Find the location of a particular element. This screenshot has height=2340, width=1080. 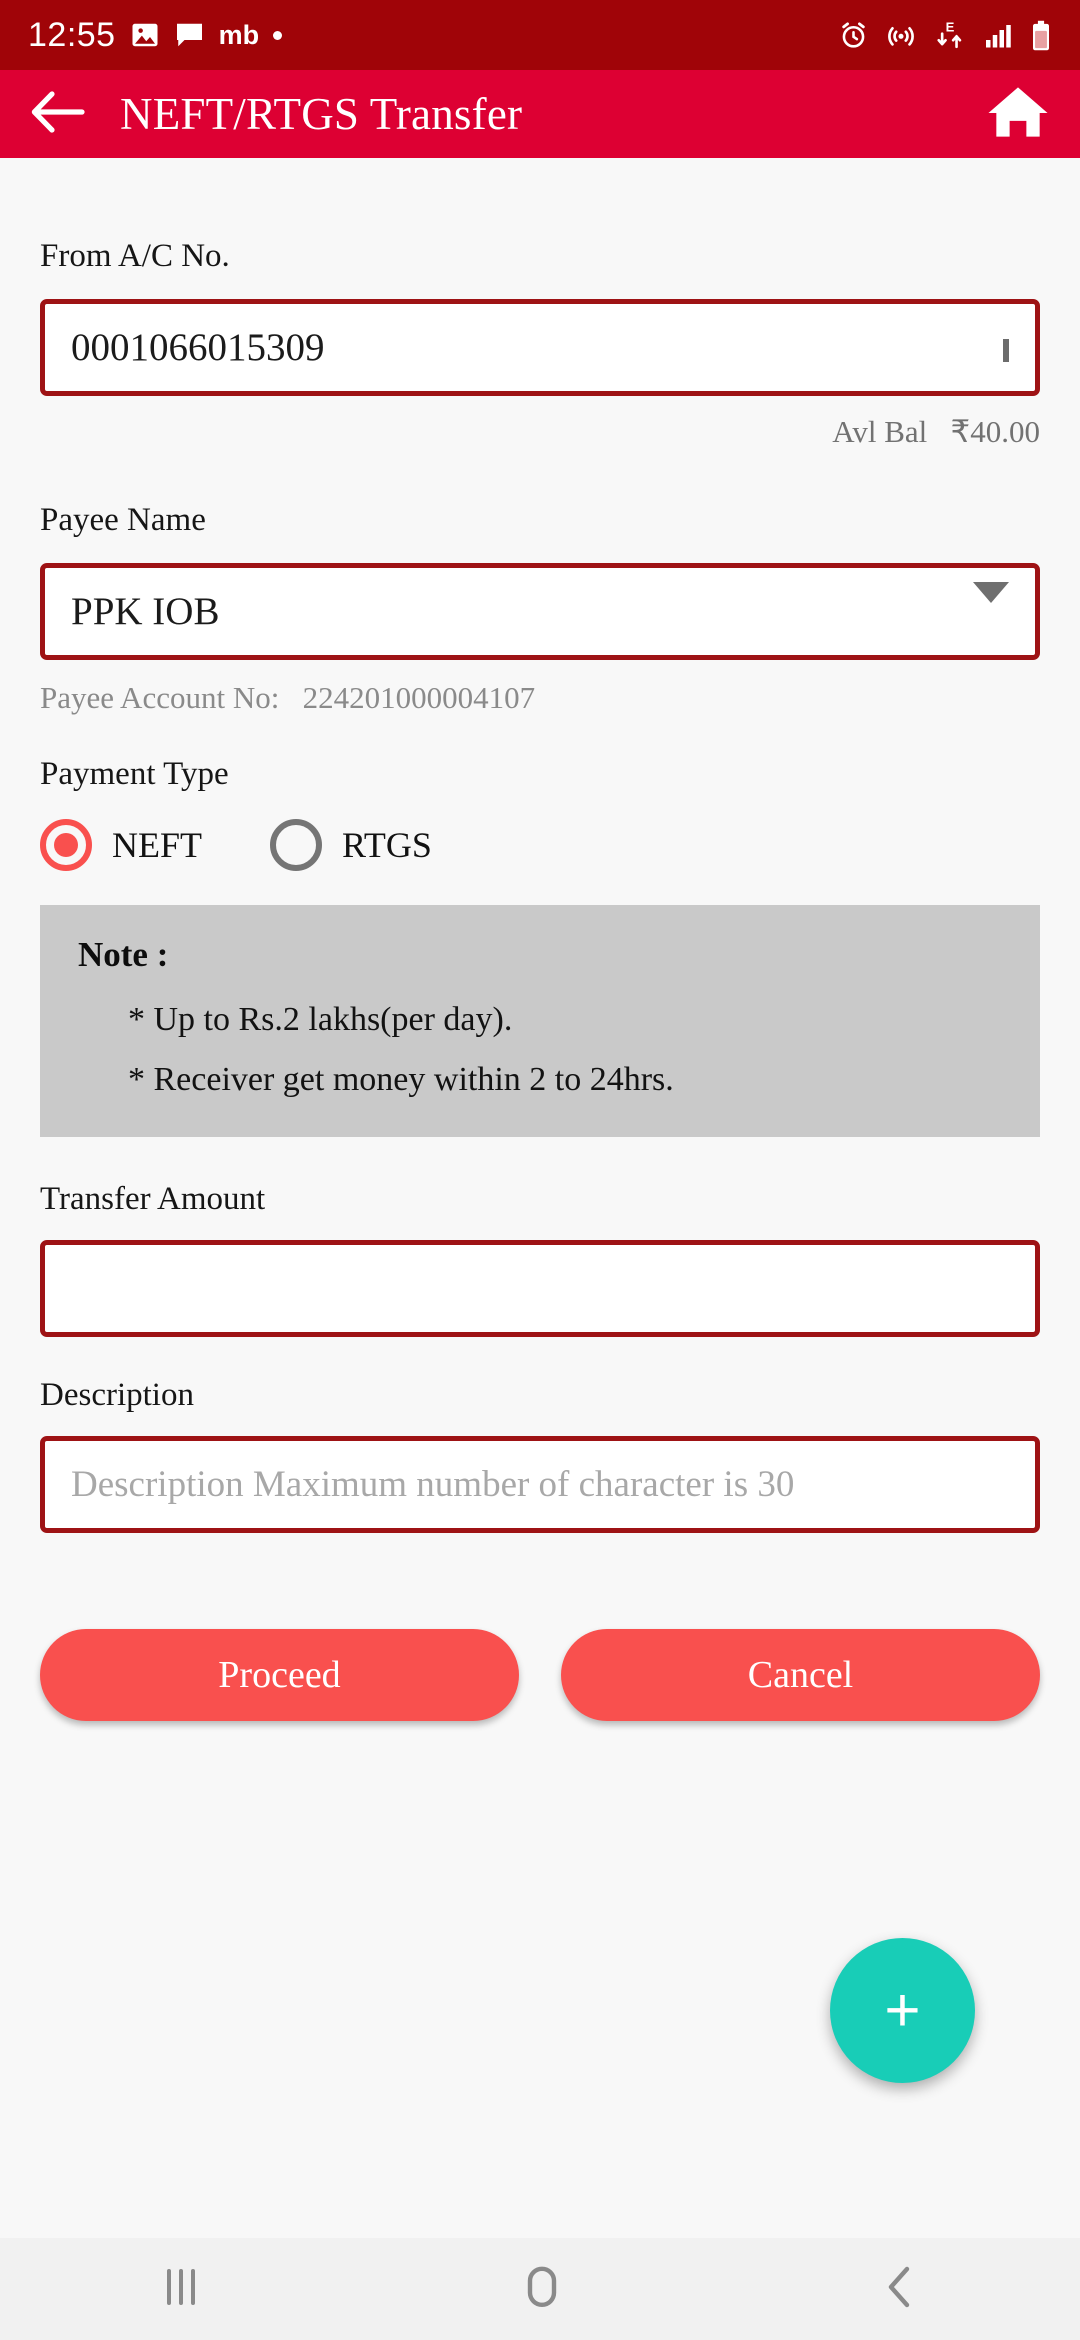

payee-name-value: PPK IOB is located at coordinates (145, 611).